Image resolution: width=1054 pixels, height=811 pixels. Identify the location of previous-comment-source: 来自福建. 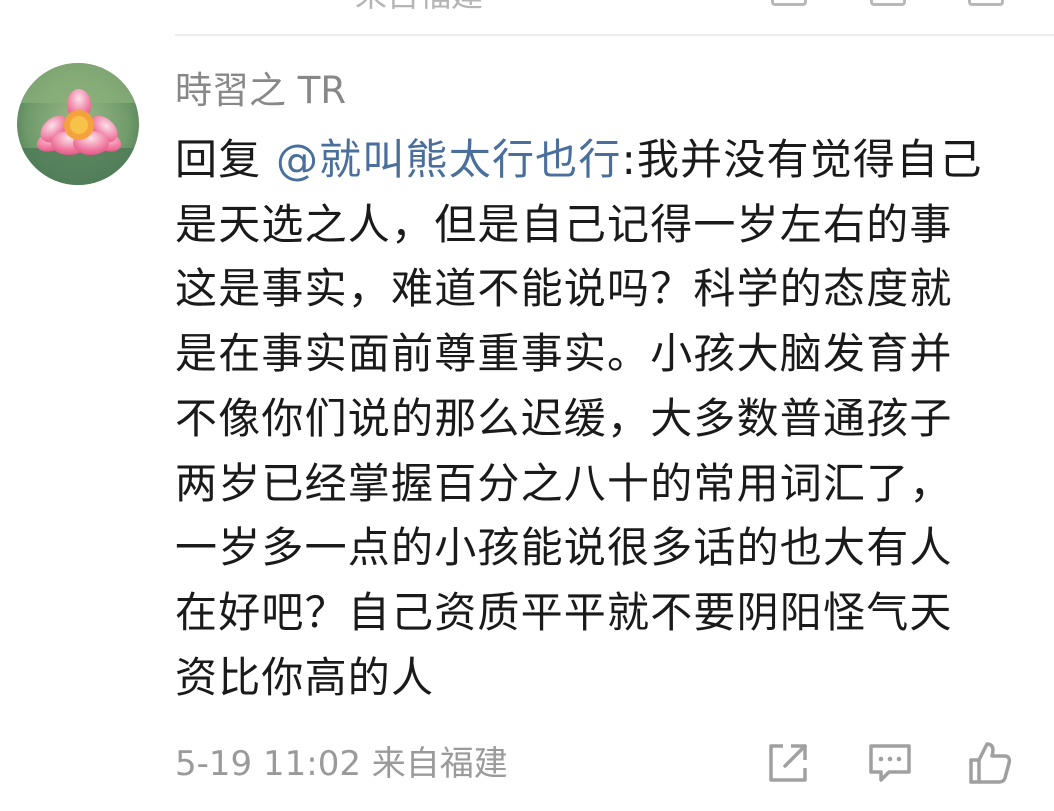
(419, 6).